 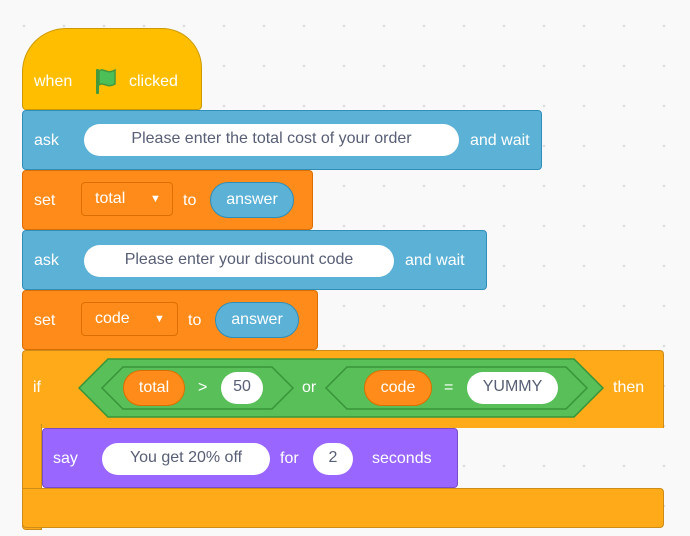 What do you see at coordinates (112, 318) in the screenshot?
I see `variable-name: code` at bounding box center [112, 318].